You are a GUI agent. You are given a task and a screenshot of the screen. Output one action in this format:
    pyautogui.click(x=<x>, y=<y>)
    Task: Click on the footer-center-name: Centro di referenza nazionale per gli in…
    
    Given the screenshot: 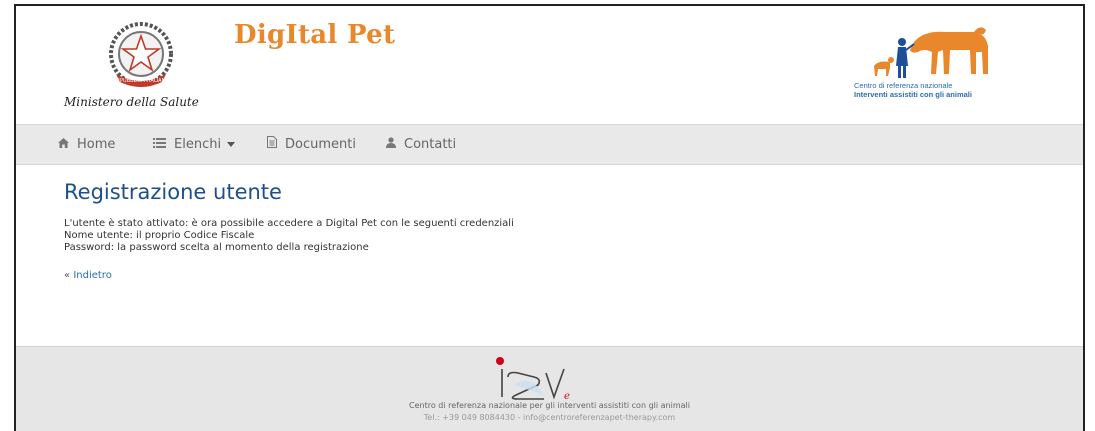 What is the action you would take?
    pyautogui.click(x=549, y=405)
    